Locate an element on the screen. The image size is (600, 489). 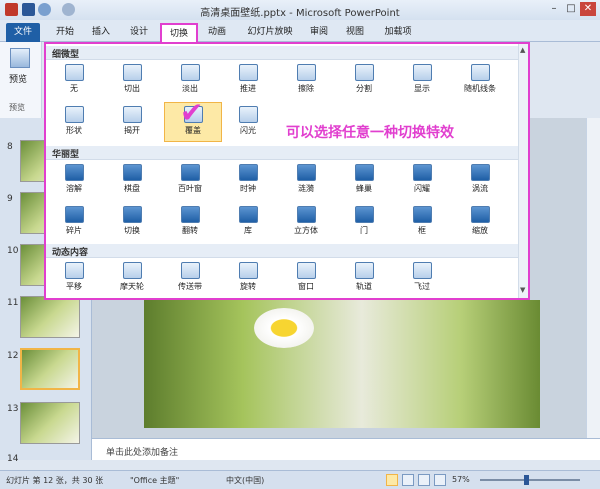
theme-name: "Office 主题" is located at coordinates (155, 480).